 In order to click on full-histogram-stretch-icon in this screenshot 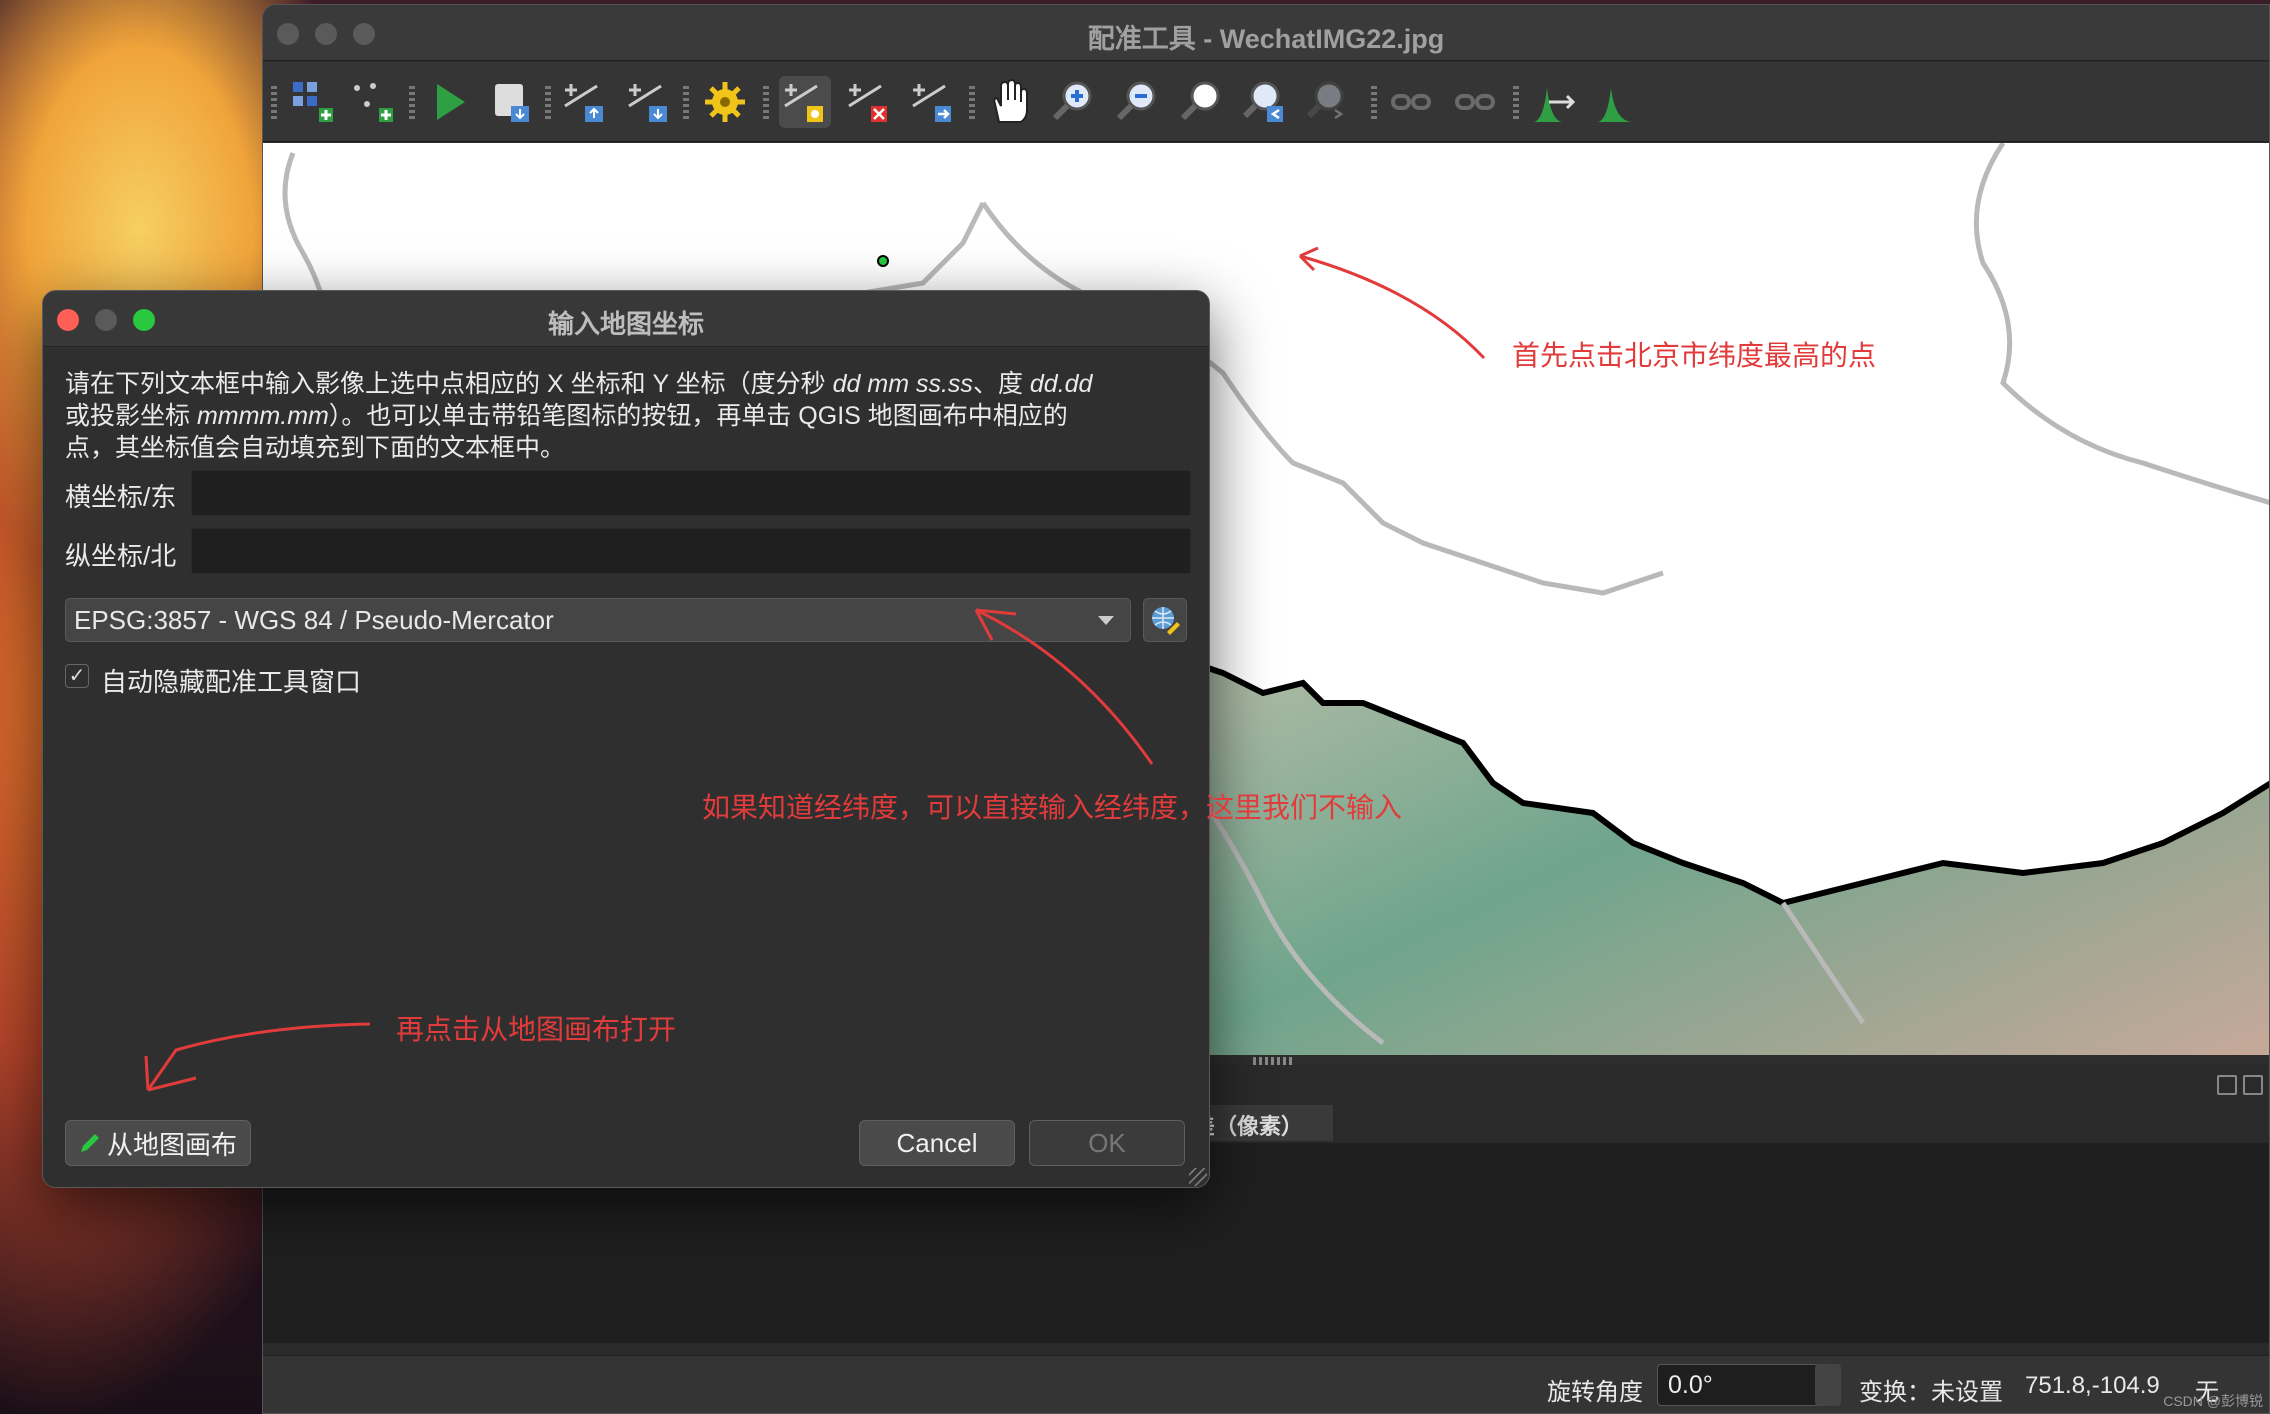, I will do `click(1553, 102)`.